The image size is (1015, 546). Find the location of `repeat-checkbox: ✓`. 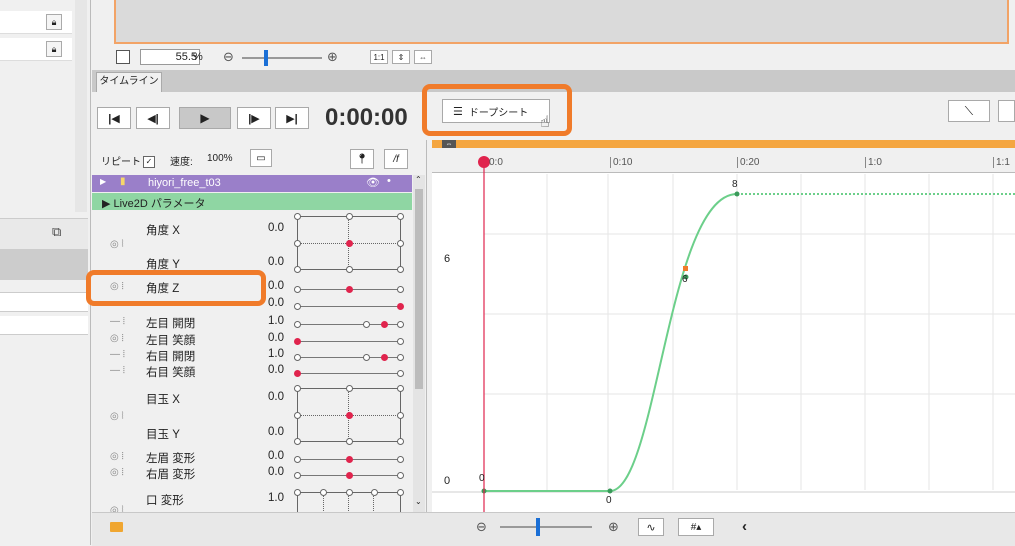

repeat-checkbox: ✓ is located at coordinates (149, 162).